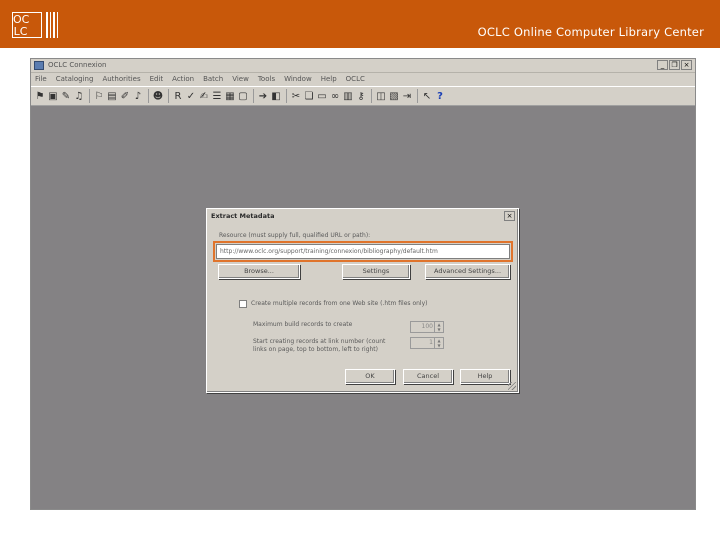 This screenshot has height=540, width=720. Describe the element at coordinates (183, 79) in the screenshot. I see `menu-action: Action` at that location.